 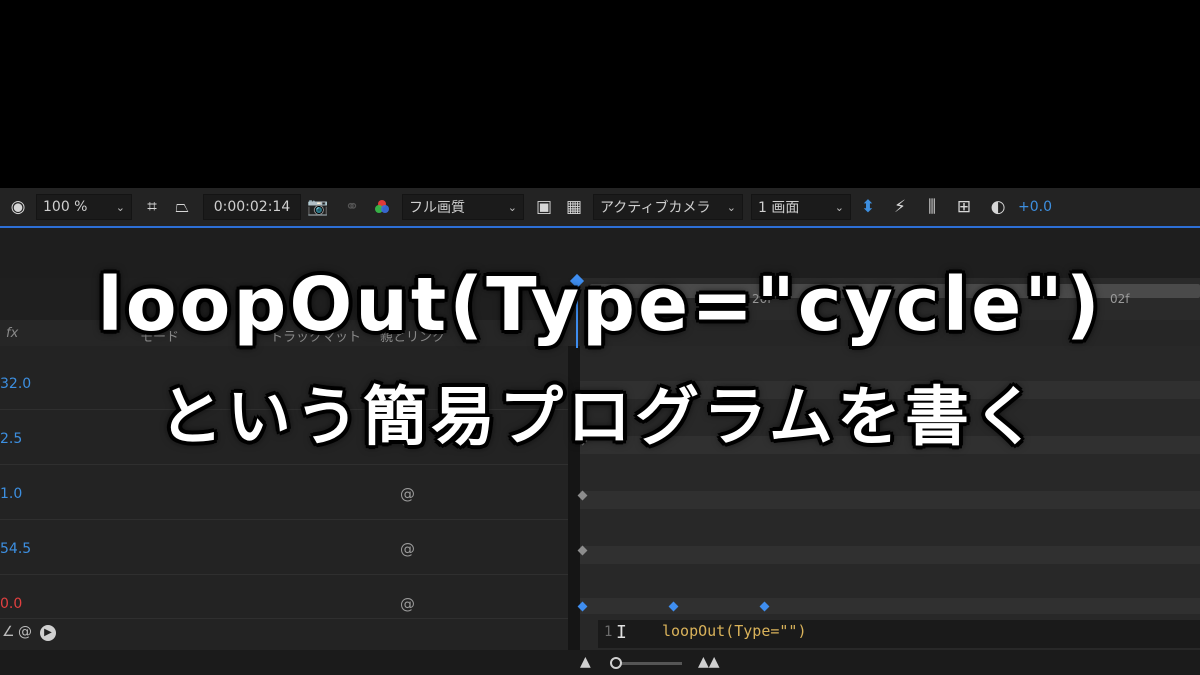 What do you see at coordinates (900, 207) in the screenshot?
I see `fast-preview-icon: ⚡` at bounding box center [900, 207].